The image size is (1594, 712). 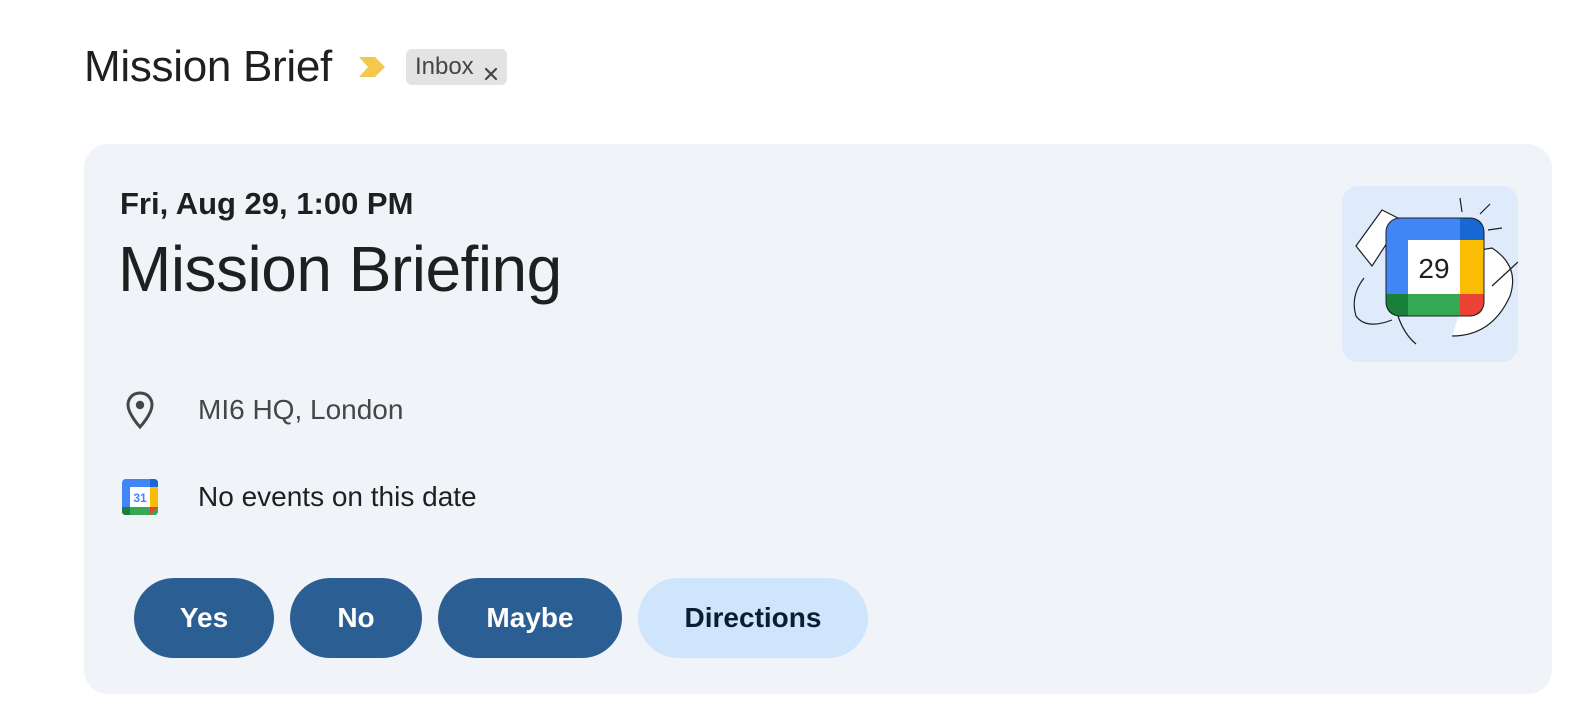 I want to click on location-text: MI6 HQ, London, so click(x=301, y=409).